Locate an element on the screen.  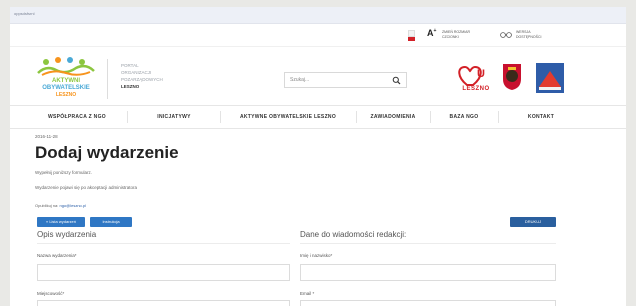
top-strip: oppsdsfsrnl is located at coordinates (318, 15).